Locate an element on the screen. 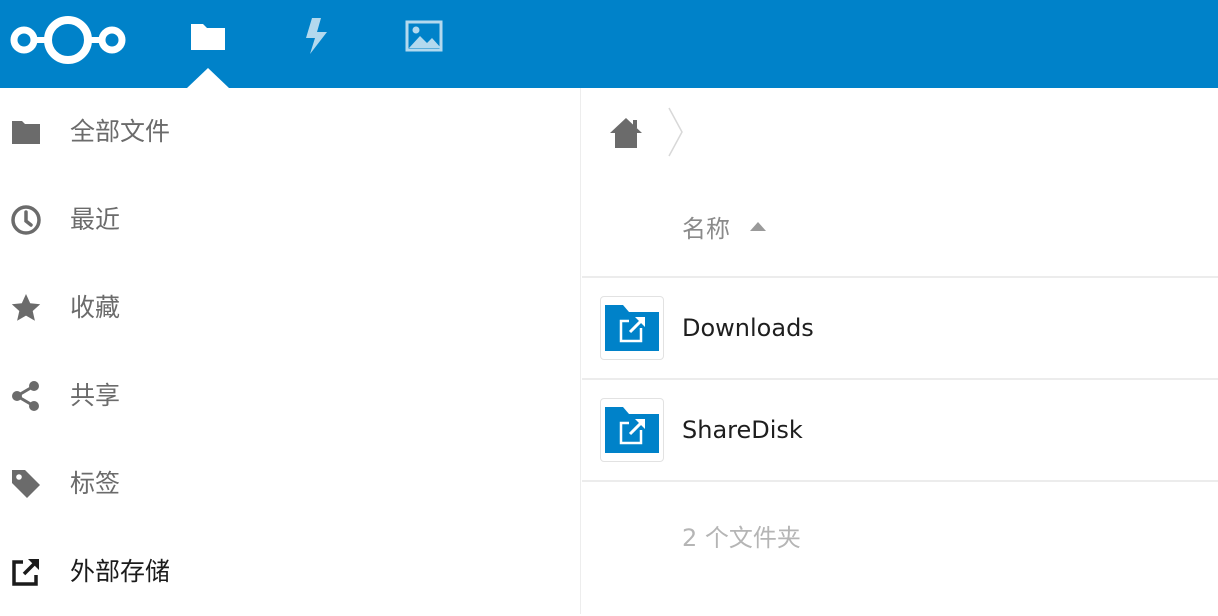 The image size is (1218, 616). sidebar-item-all-files: 全部文件 is located at coordinates (290, 132).